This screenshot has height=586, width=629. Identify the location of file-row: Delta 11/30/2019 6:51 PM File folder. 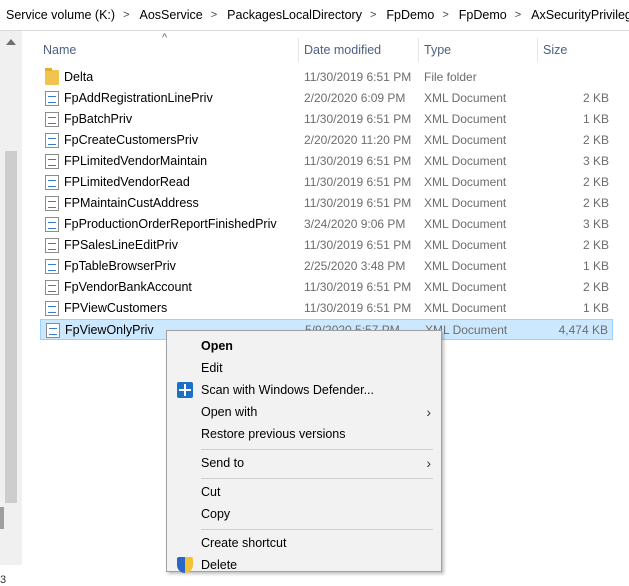
(326, 77).